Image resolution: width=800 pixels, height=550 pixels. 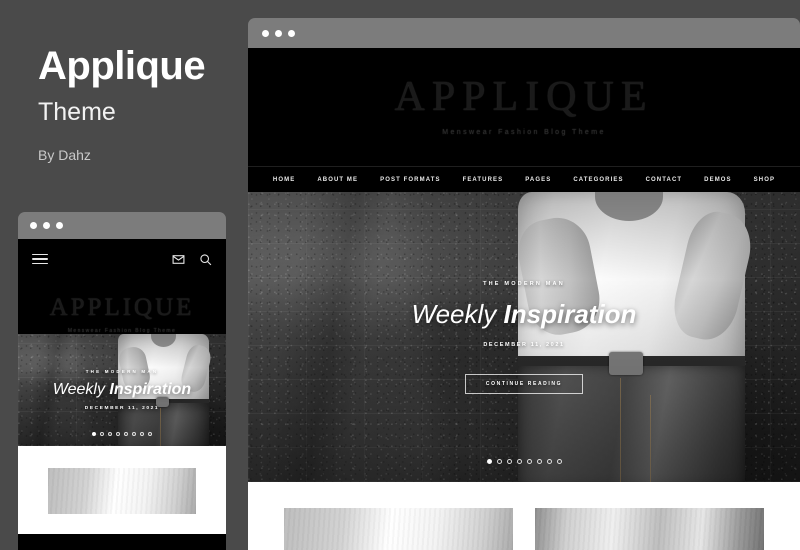 I want to click on promo-subtitle: Theme, so click(x=77, y=112).